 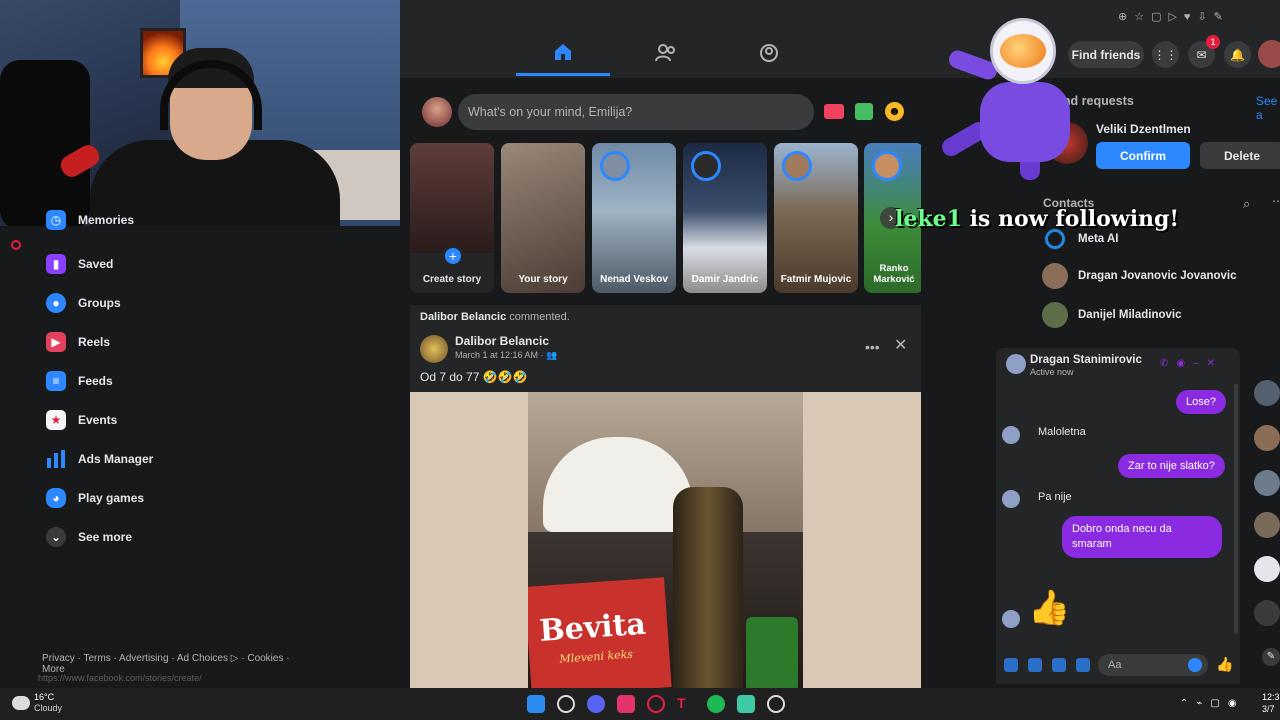 What do you see at coordinates (1086, 360) in the screenshot?
I see `chat-header-name: Dragan Stanimirovic` at bounding box center [1086, 360].